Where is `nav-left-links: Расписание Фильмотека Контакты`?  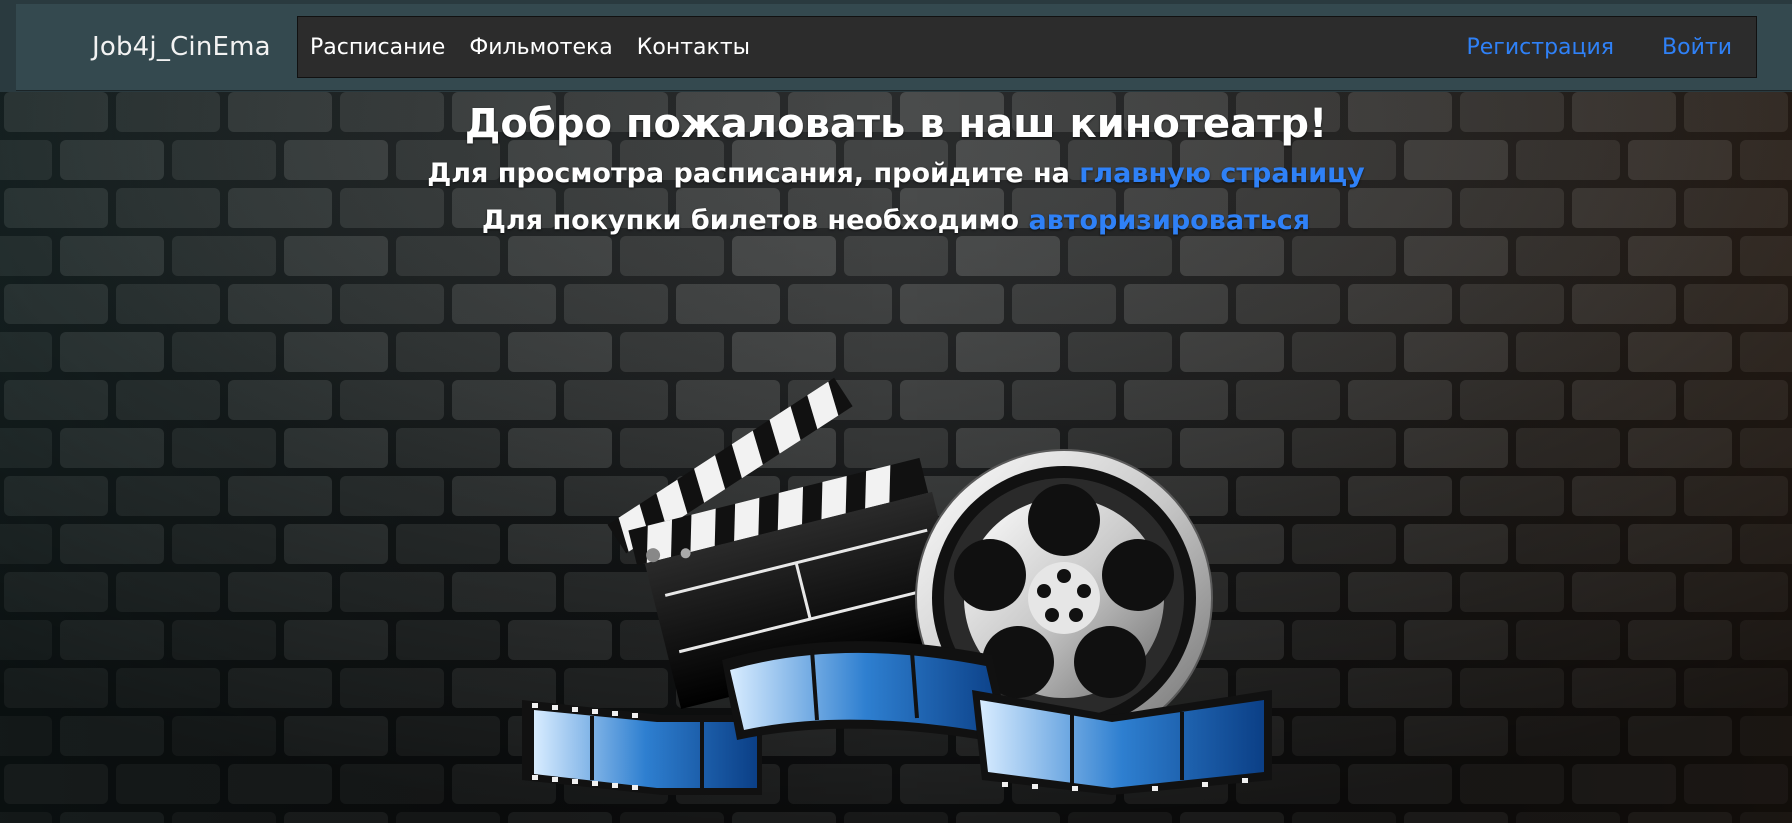
nav-left-links: Расписание Фильмотека Контакты is located at coordinates (530, 47).